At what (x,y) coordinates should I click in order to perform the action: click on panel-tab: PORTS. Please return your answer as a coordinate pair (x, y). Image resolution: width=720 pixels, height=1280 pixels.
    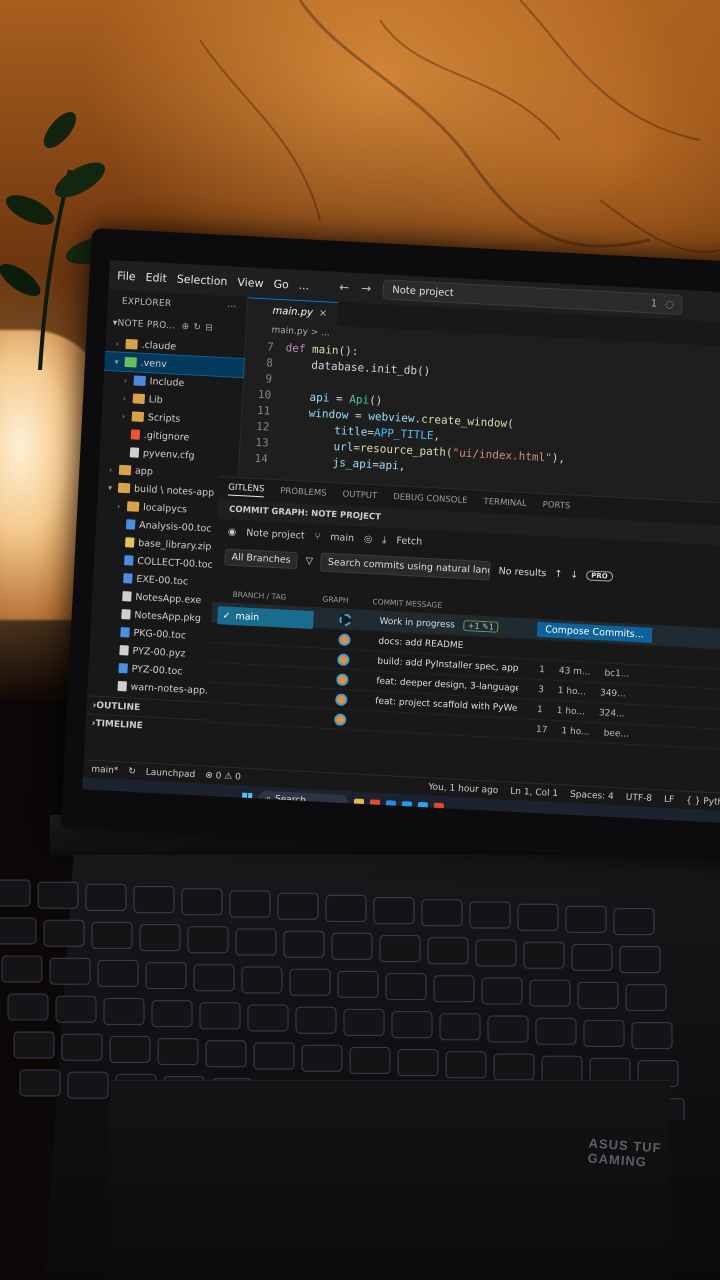
    Looking at the image, I should click on (556, 505).